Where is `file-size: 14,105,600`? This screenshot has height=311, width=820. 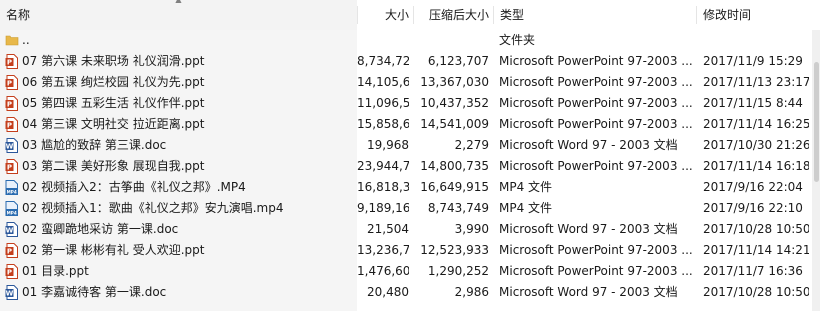 file-size: 14,105,600 is located at coordinates (383, 82).